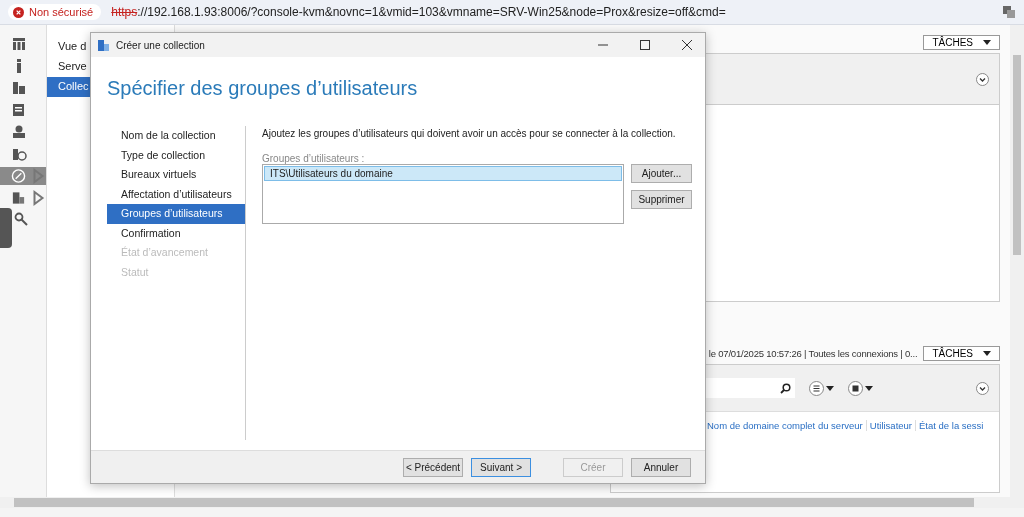  What do you see at coordinates (433, 467) in the screenshot?
I see `wizard-button: < Précédent` at bounding box center [433, 467].